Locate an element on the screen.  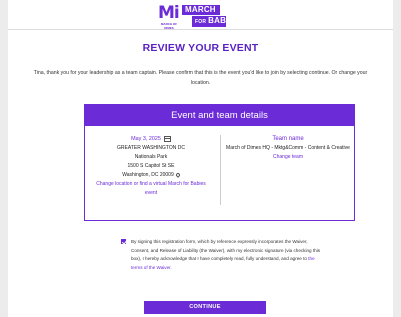
event-date-row: May 3, 2025 is located at coordinates (151, 139).